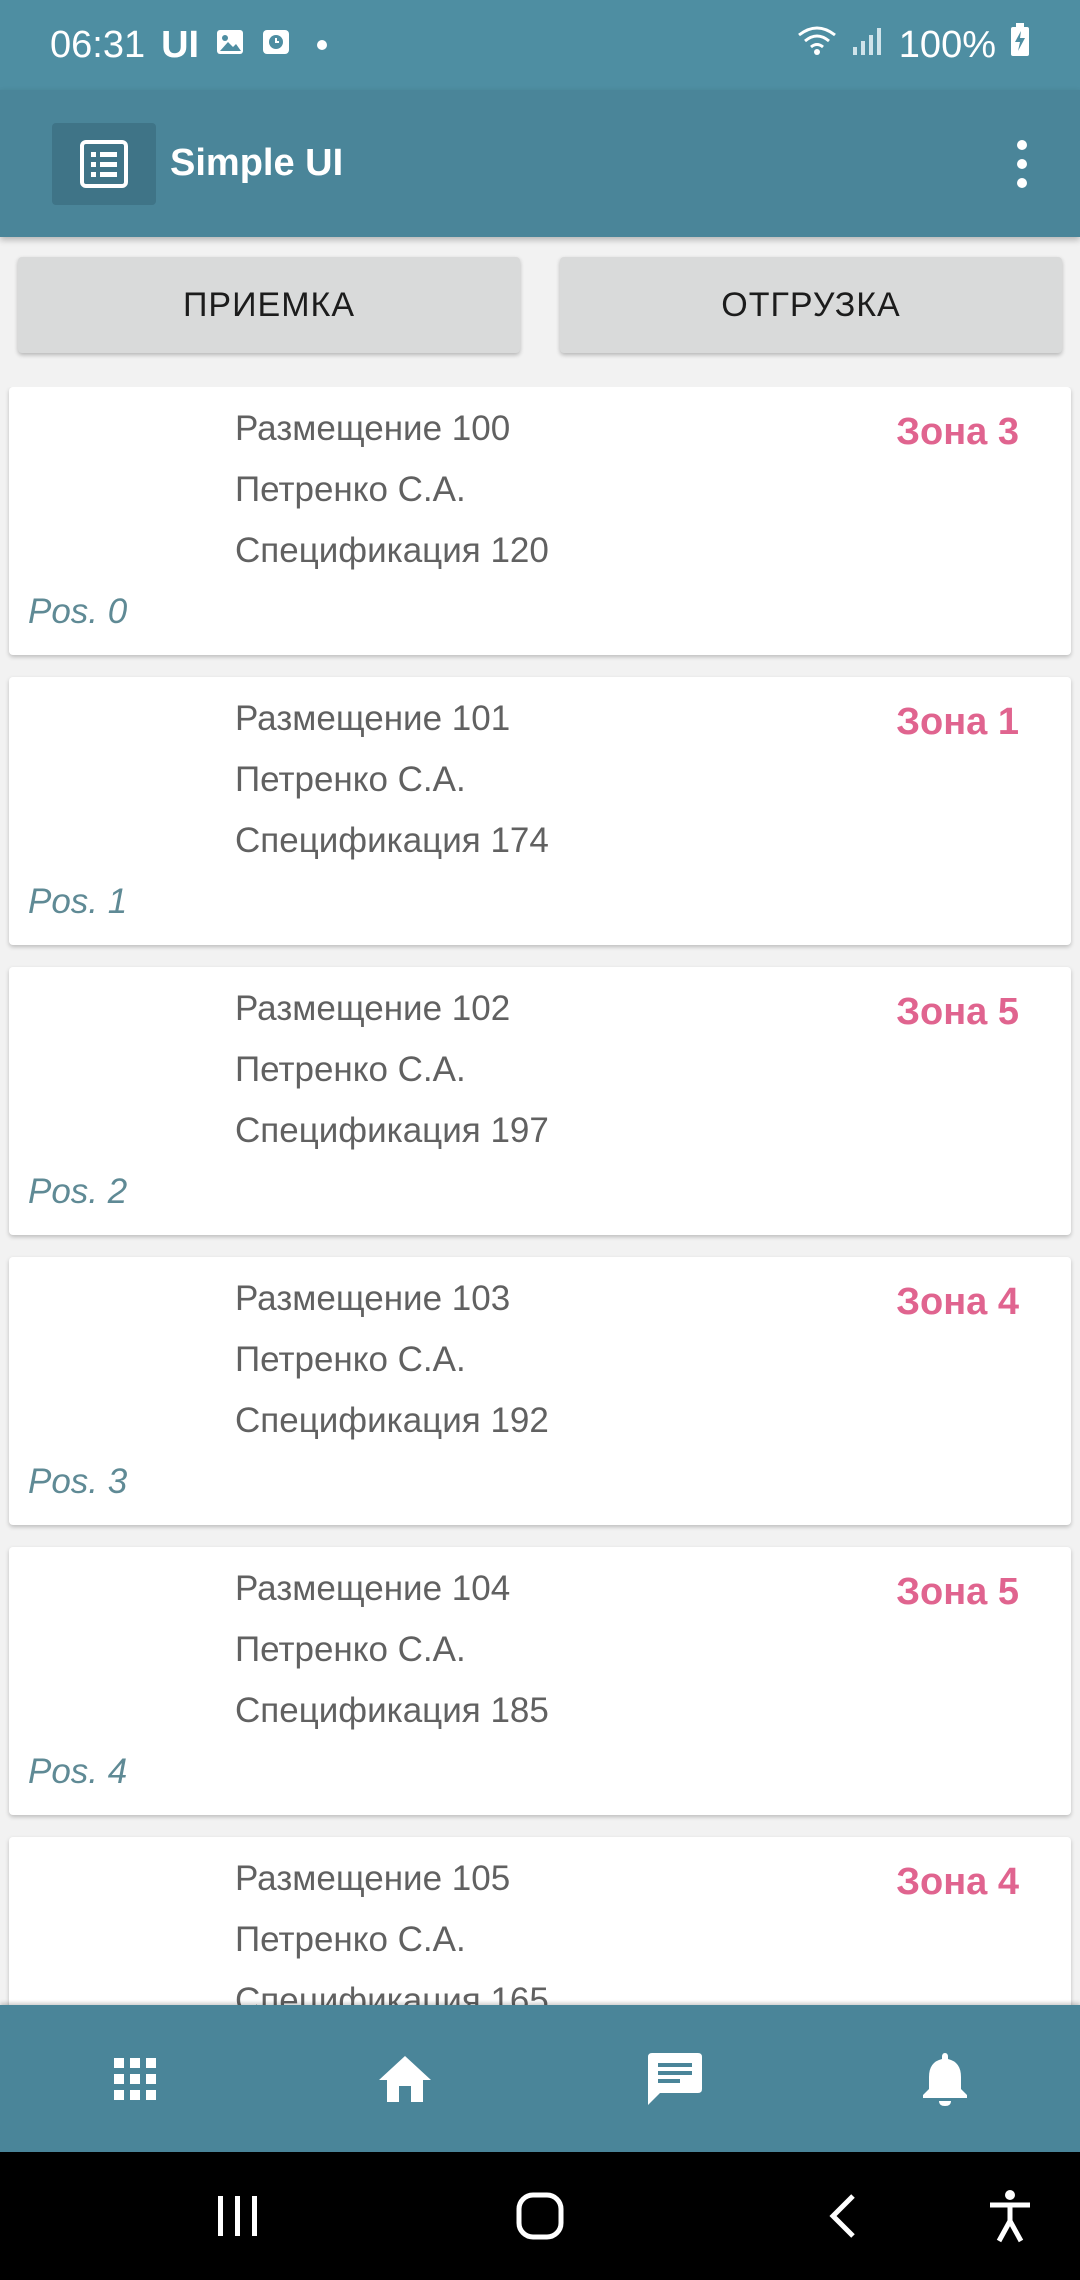 This screenshot has width=1080, height=2280. I want to click on ship-button: ОТГРУЗКА, so click(811, 305).